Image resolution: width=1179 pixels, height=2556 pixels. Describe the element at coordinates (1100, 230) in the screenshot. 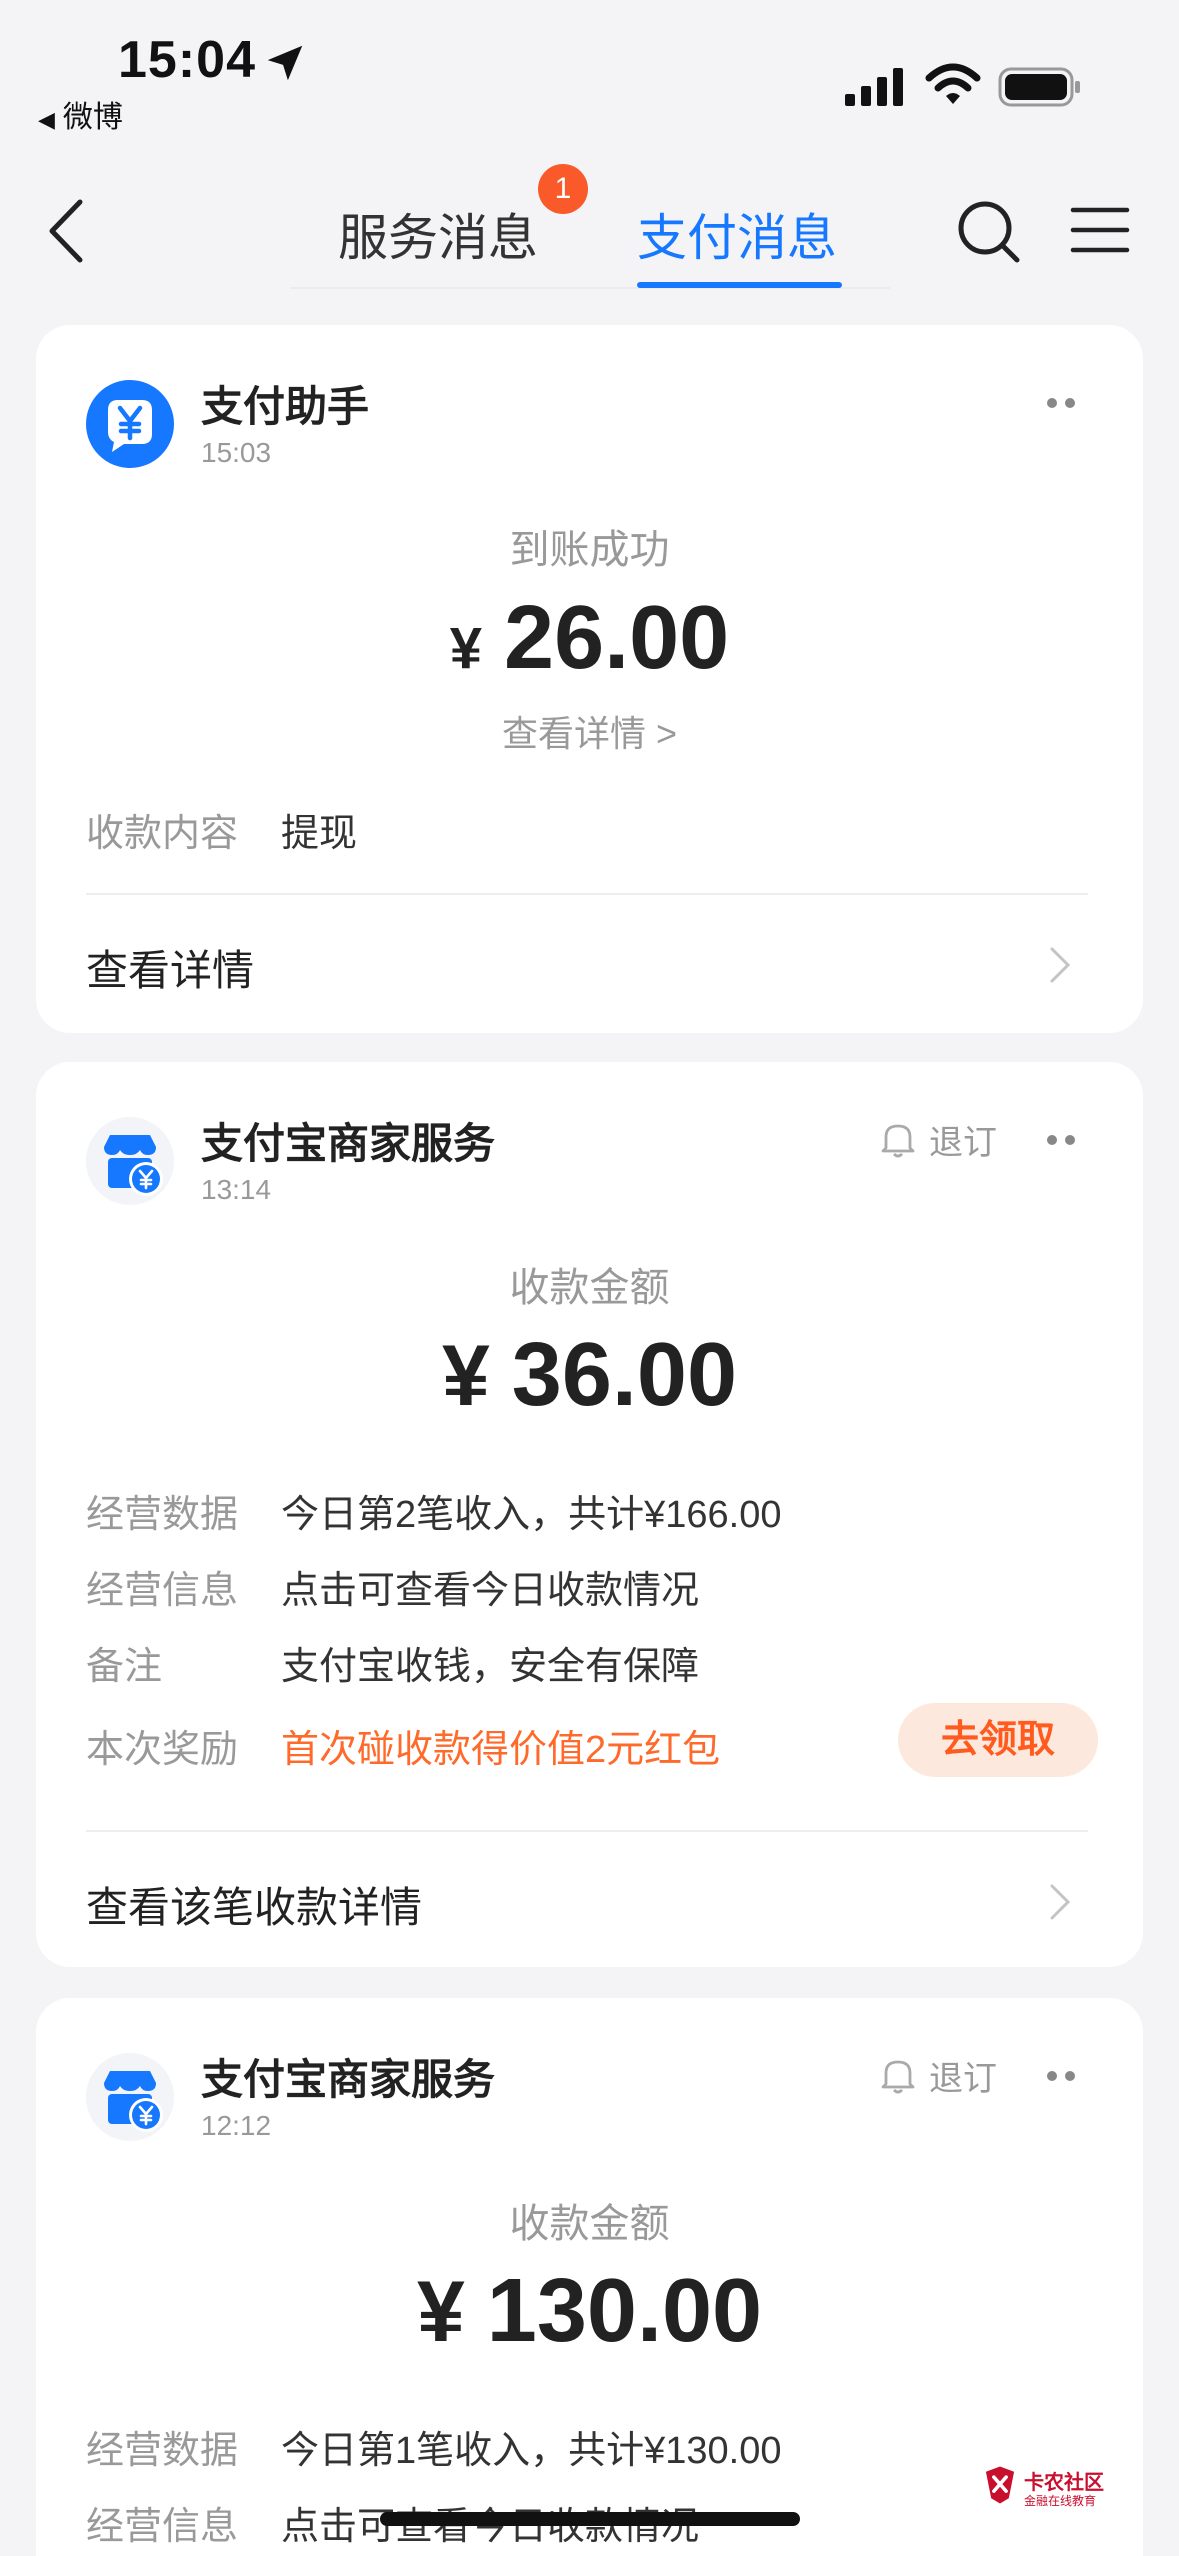

I see `menu-icon` at that location.